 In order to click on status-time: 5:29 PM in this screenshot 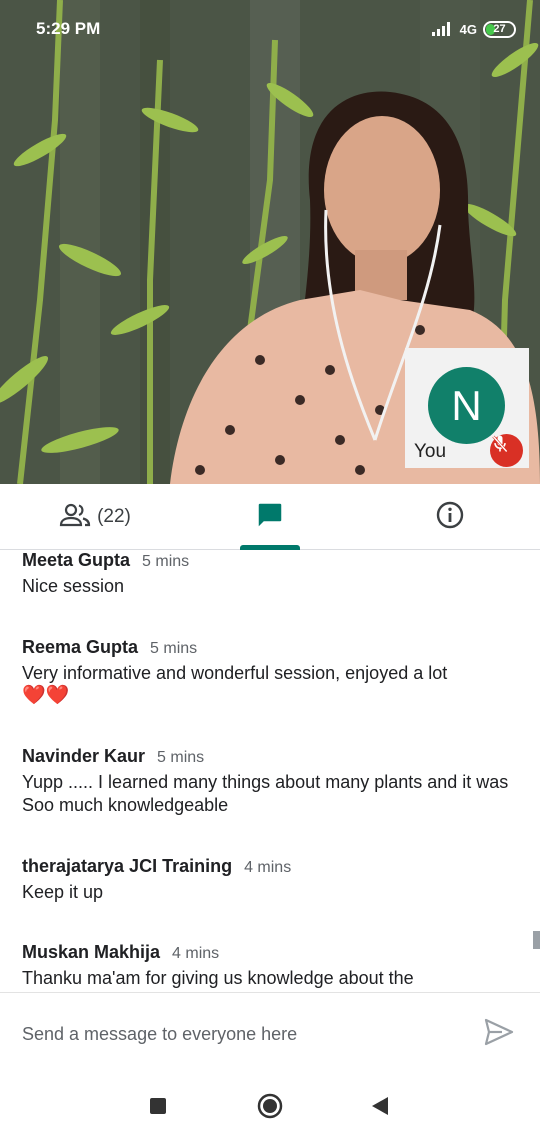, I will do `click(68, 28)`.